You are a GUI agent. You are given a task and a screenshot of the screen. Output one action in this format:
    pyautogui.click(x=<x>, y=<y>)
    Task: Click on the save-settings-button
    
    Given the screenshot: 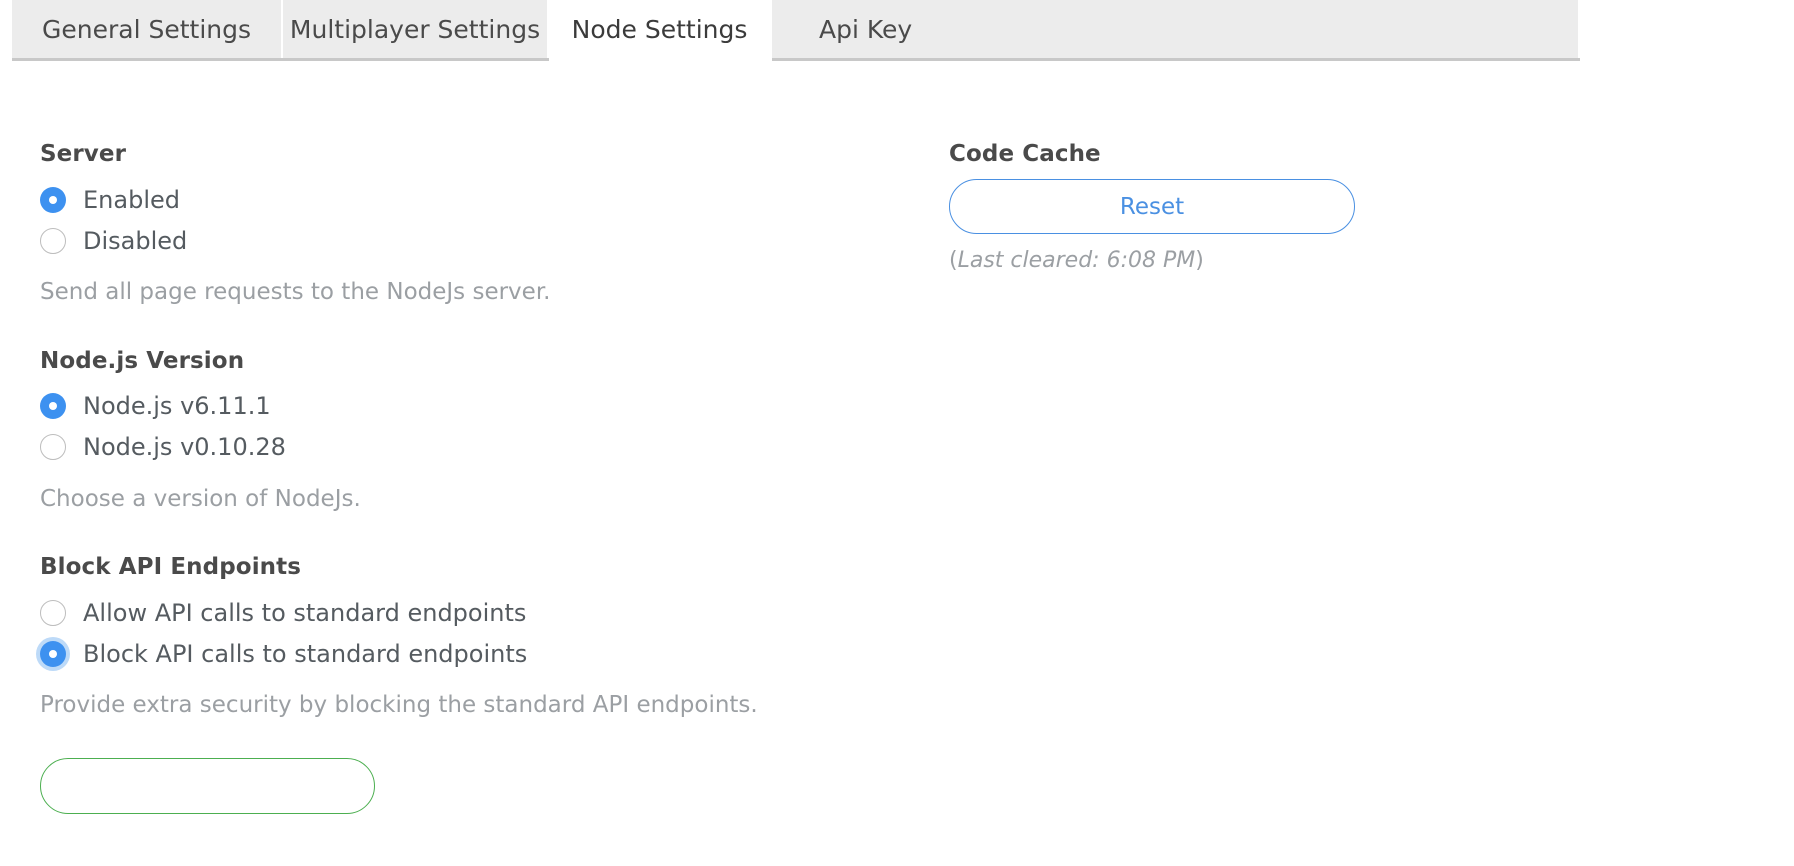 What is the action you would take?
    pyautogui.click(x=207, y=785)
    